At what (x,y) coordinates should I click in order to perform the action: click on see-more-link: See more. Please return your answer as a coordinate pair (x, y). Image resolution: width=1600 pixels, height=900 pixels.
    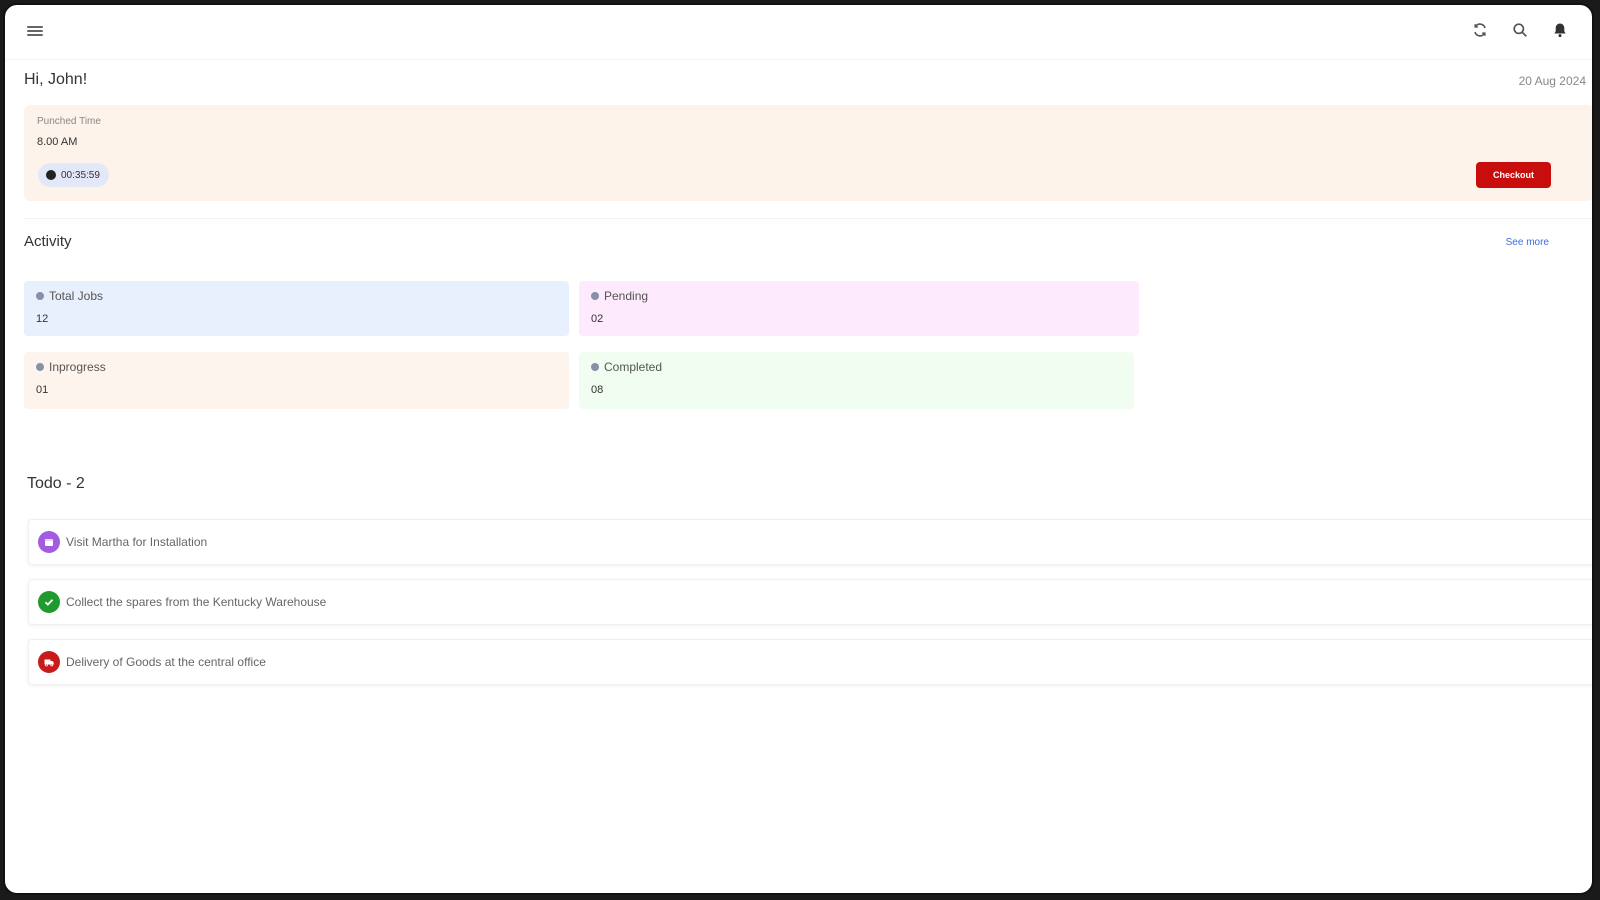
    Looking at the image, I should click on (1527, 242).